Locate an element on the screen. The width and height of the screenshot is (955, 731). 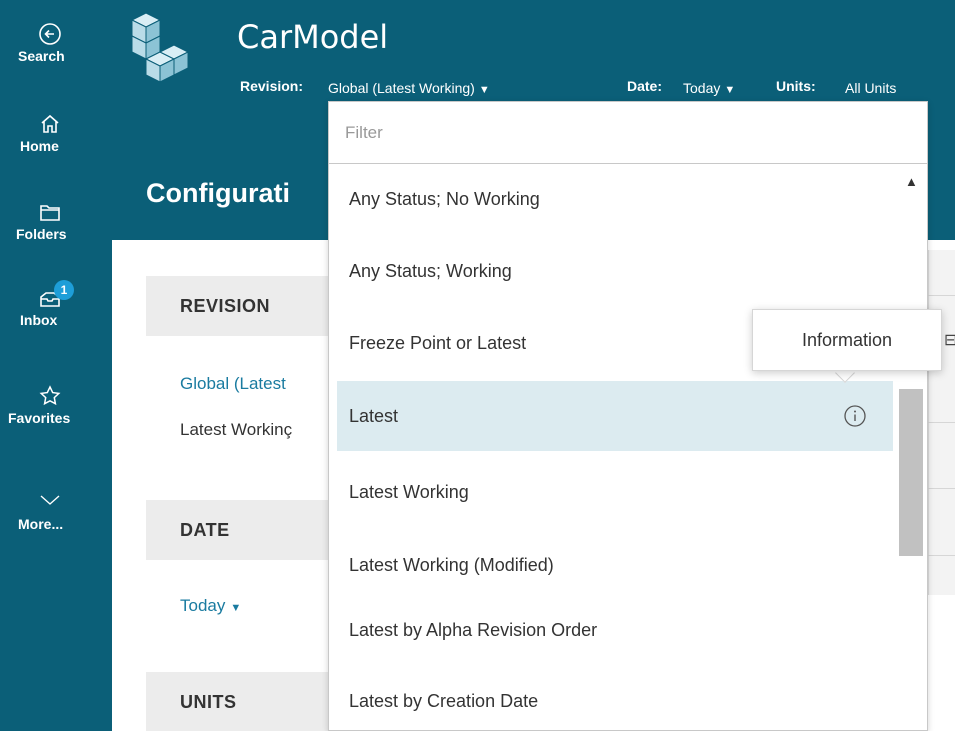
tooltip-text: Information is located at coordinates (847, 340).